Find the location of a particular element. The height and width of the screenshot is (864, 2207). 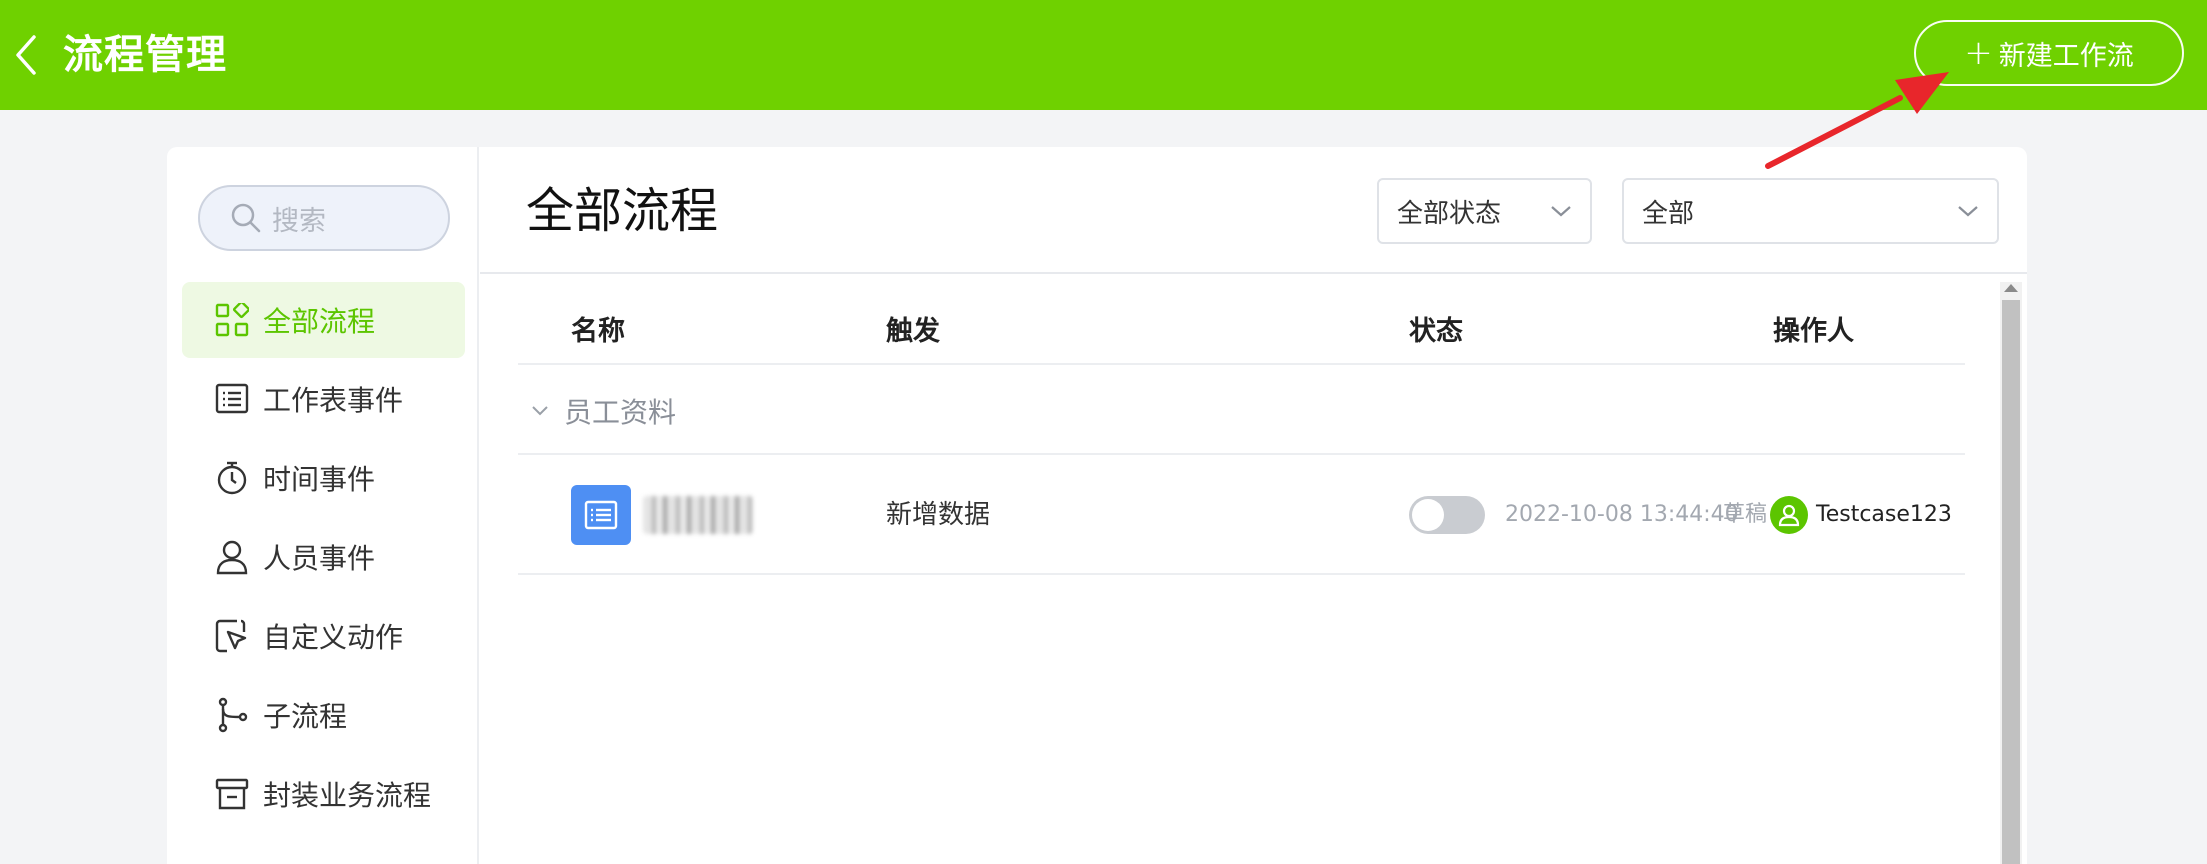

status-badge: 草稿 is located at coordinates (1745, 514).